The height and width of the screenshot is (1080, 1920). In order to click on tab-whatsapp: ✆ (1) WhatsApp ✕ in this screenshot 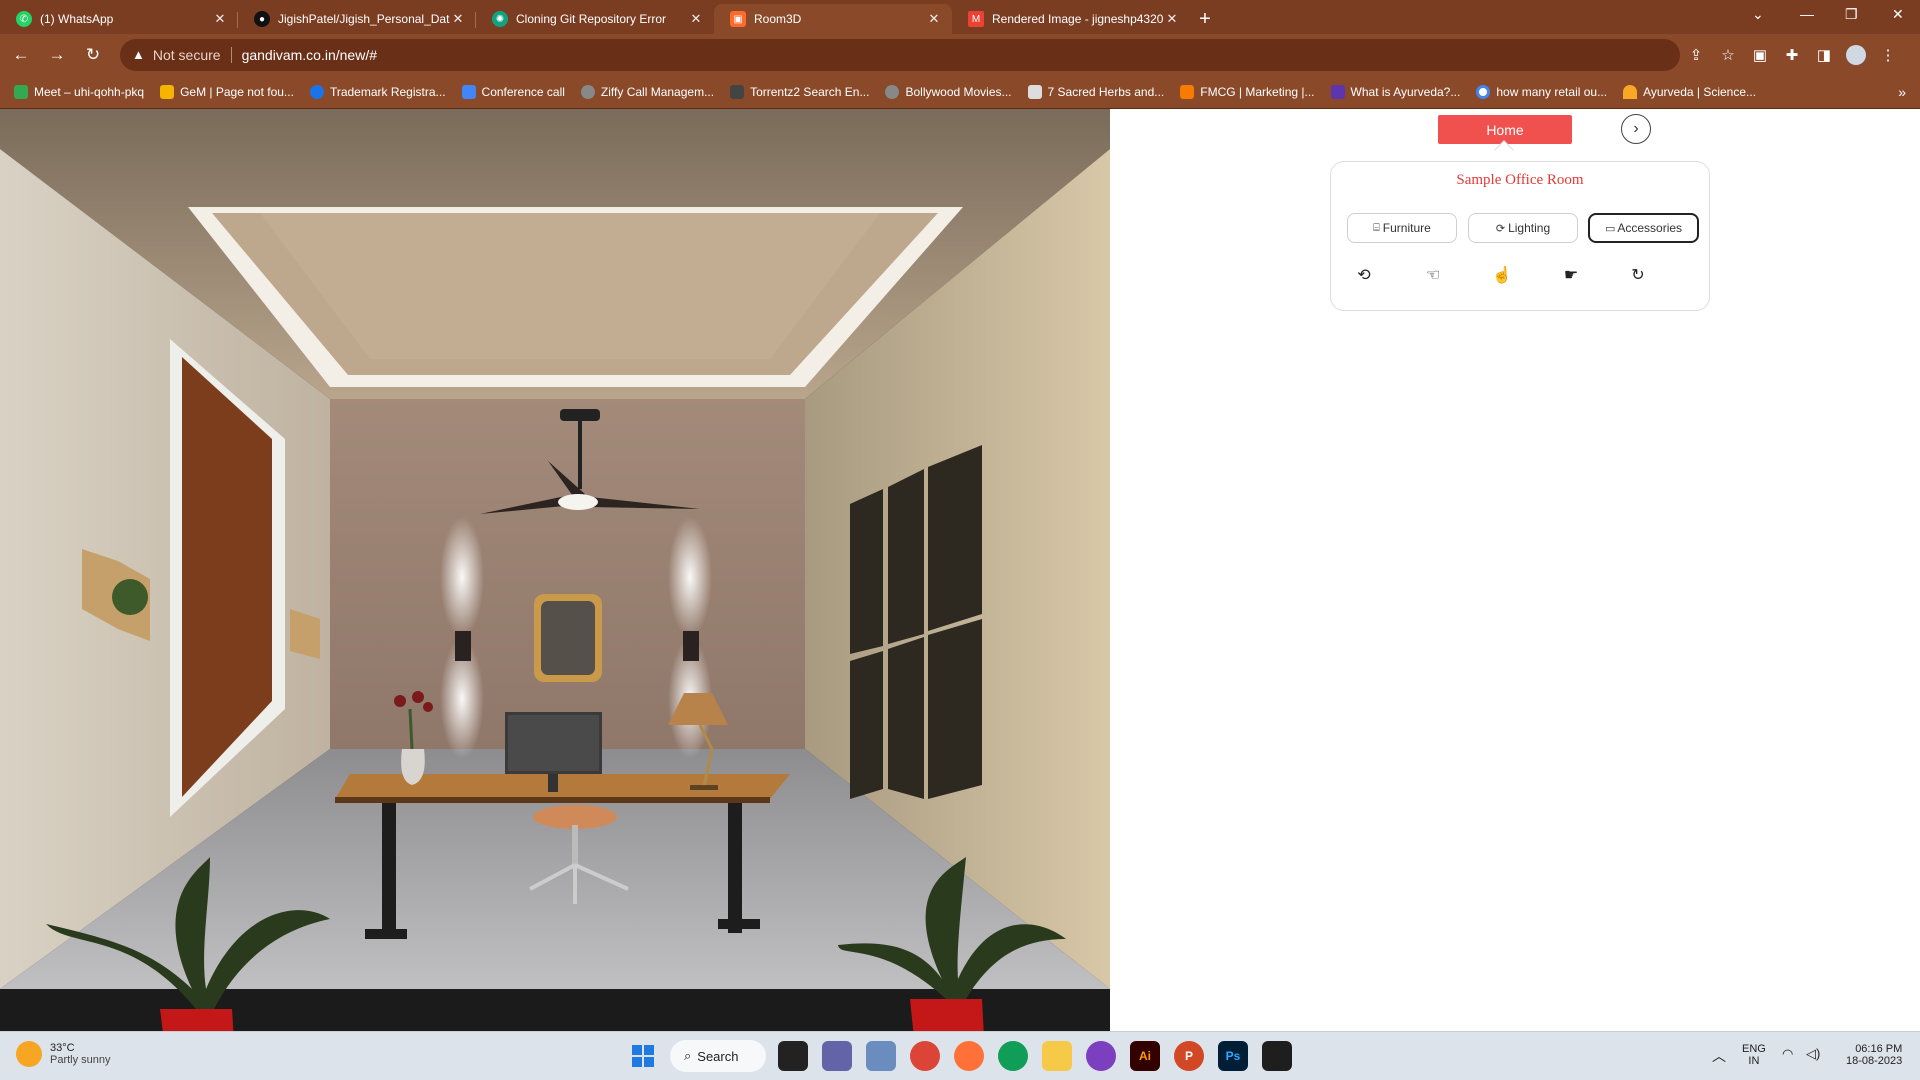, I will do `click(119, 19)`.